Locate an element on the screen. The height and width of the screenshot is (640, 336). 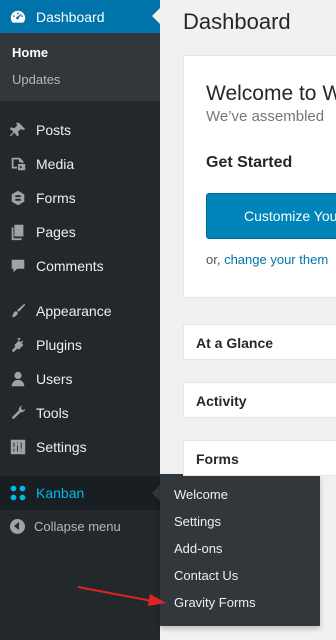
menu-kanban: Kanban is located at coordinates (80, 493).